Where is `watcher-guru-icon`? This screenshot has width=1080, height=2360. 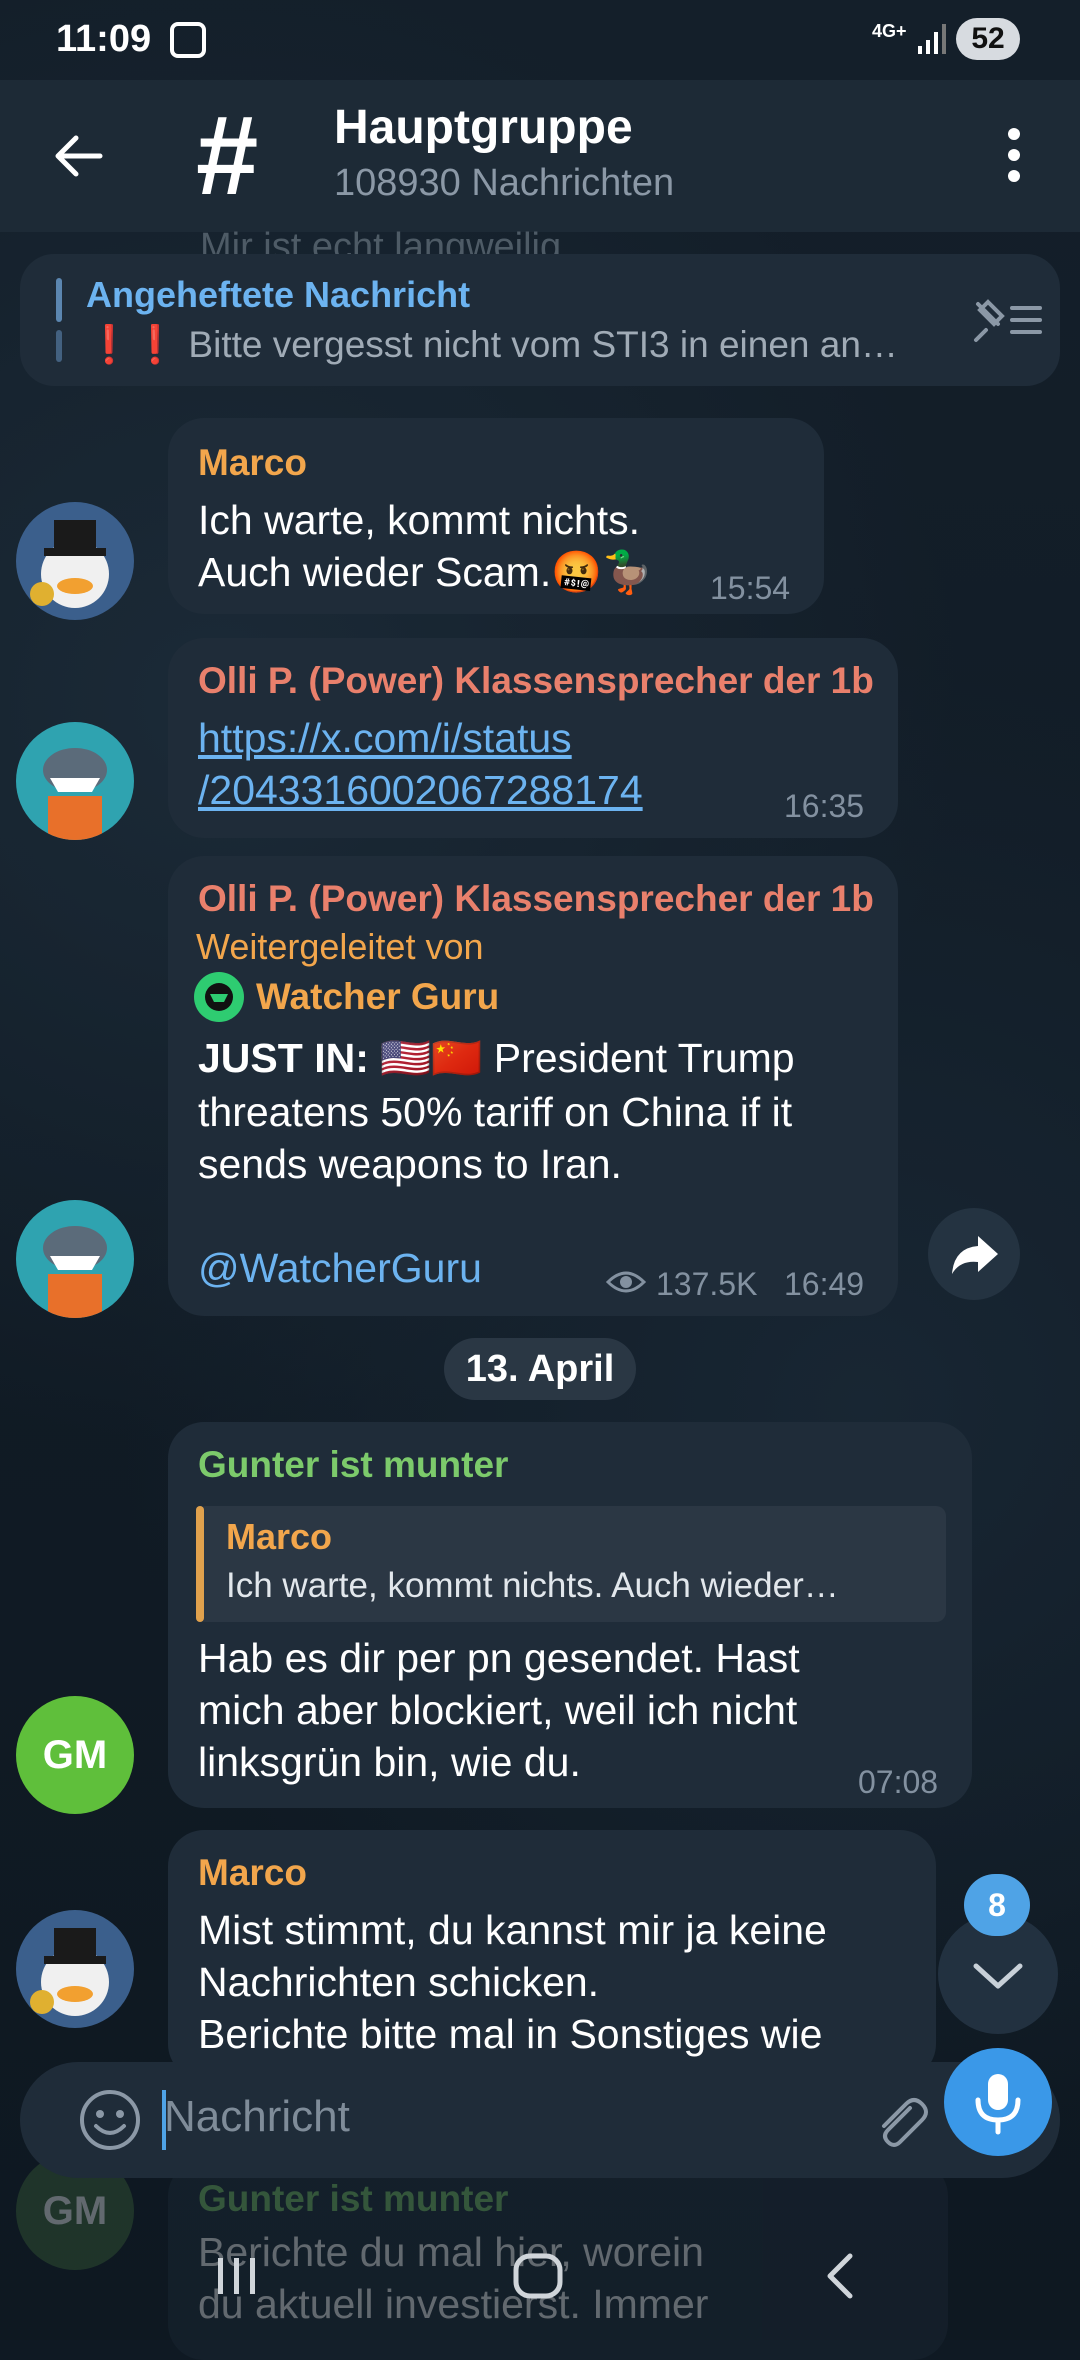
watcher-guru-icon is located at coordinates (219, 997).